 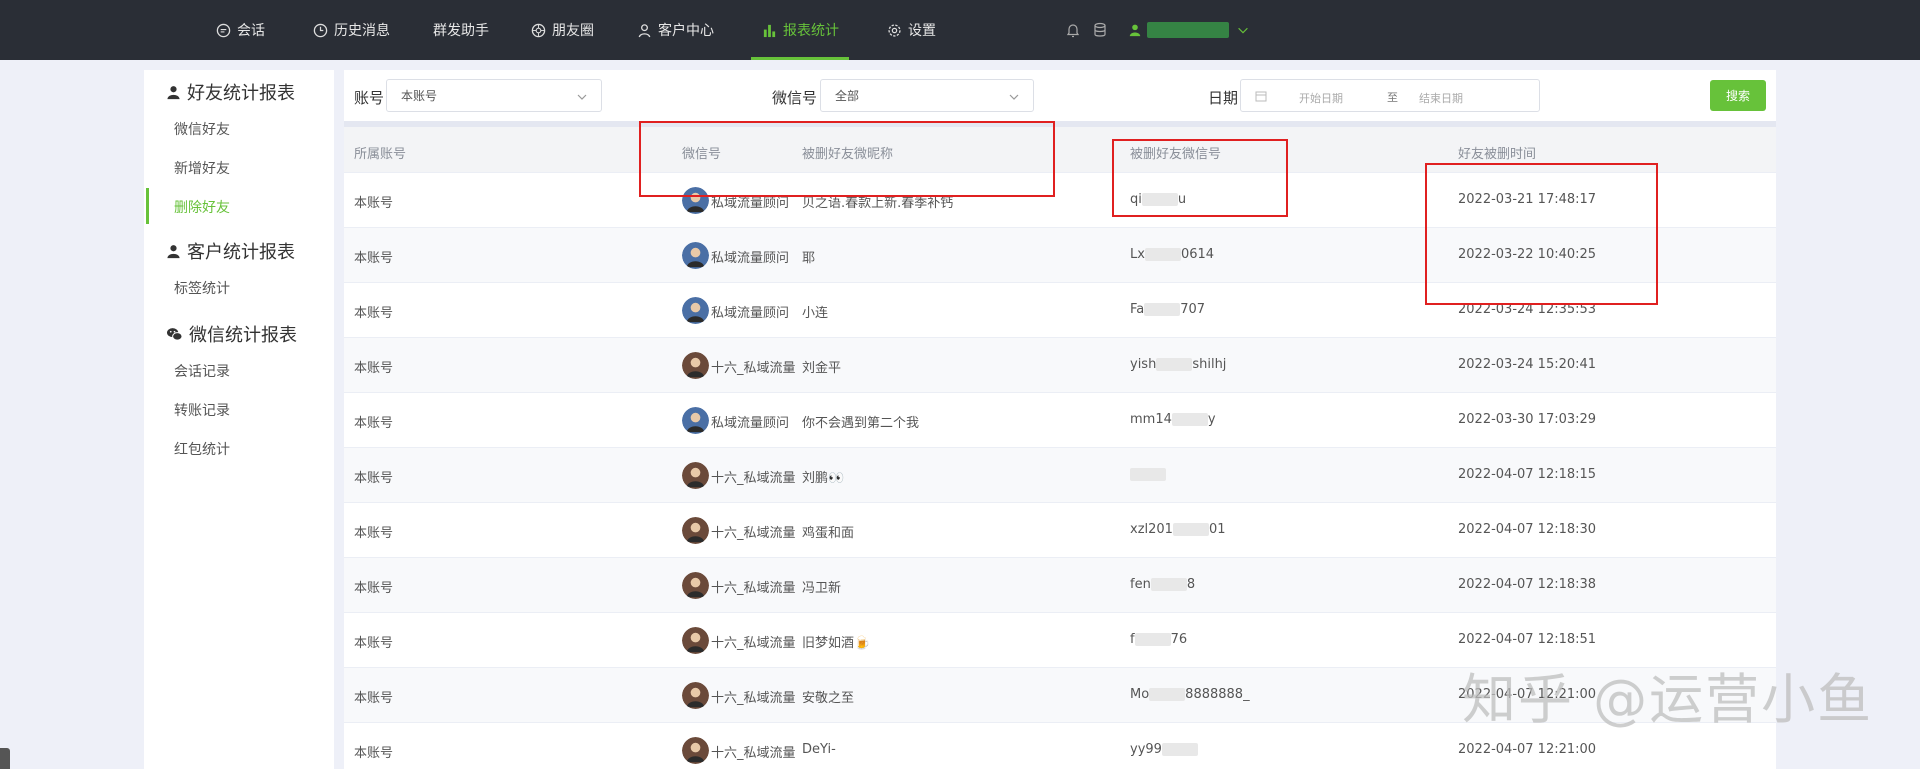 What do you see at coordinates (1140, 694) in the screenshot?
I see `friend-id-start: Mo` at bounding box center [1140, 694].